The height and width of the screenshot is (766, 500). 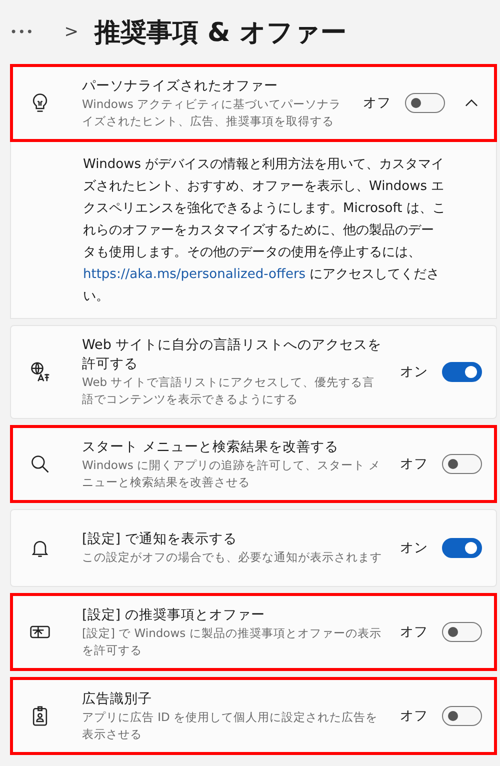 I want to click on setting-description: アプリに広告 ID を使用して個人用に設定された広告を表示させる, so click(x=230, y=725).